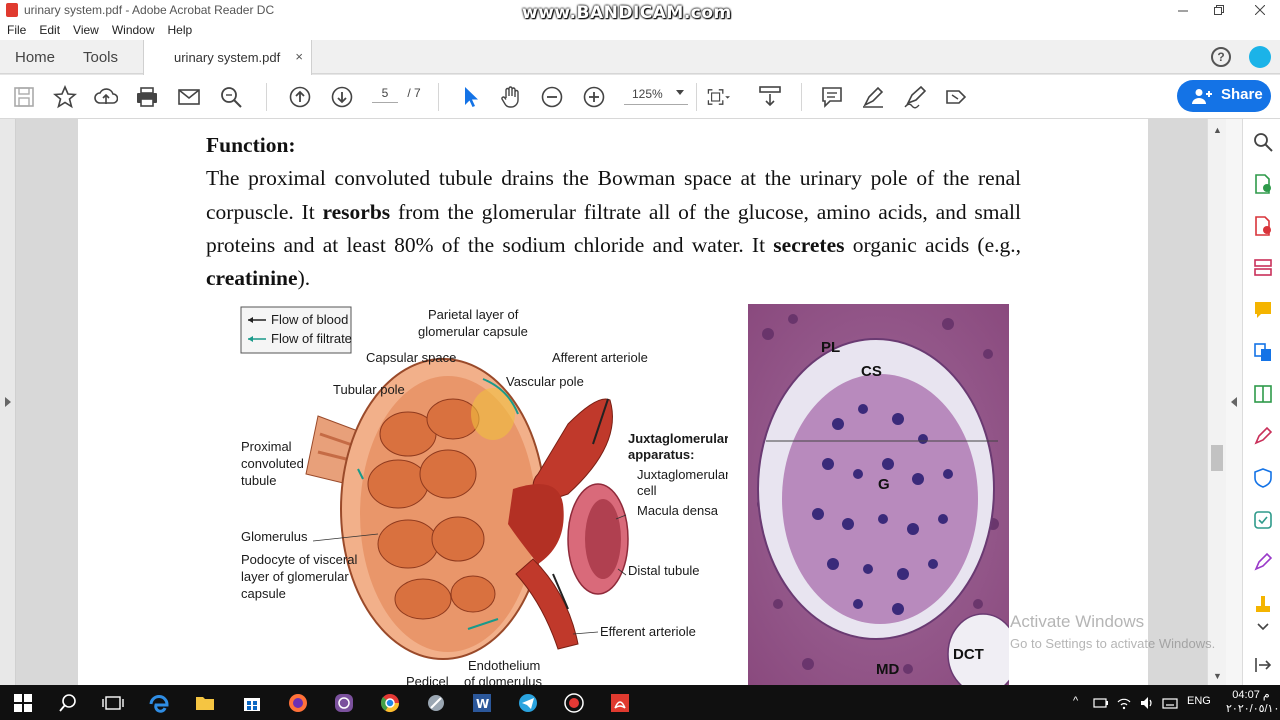  Describe the element at coordinates (656, 96) in the screenshot. I see `zoom-select: 125%` at that location.